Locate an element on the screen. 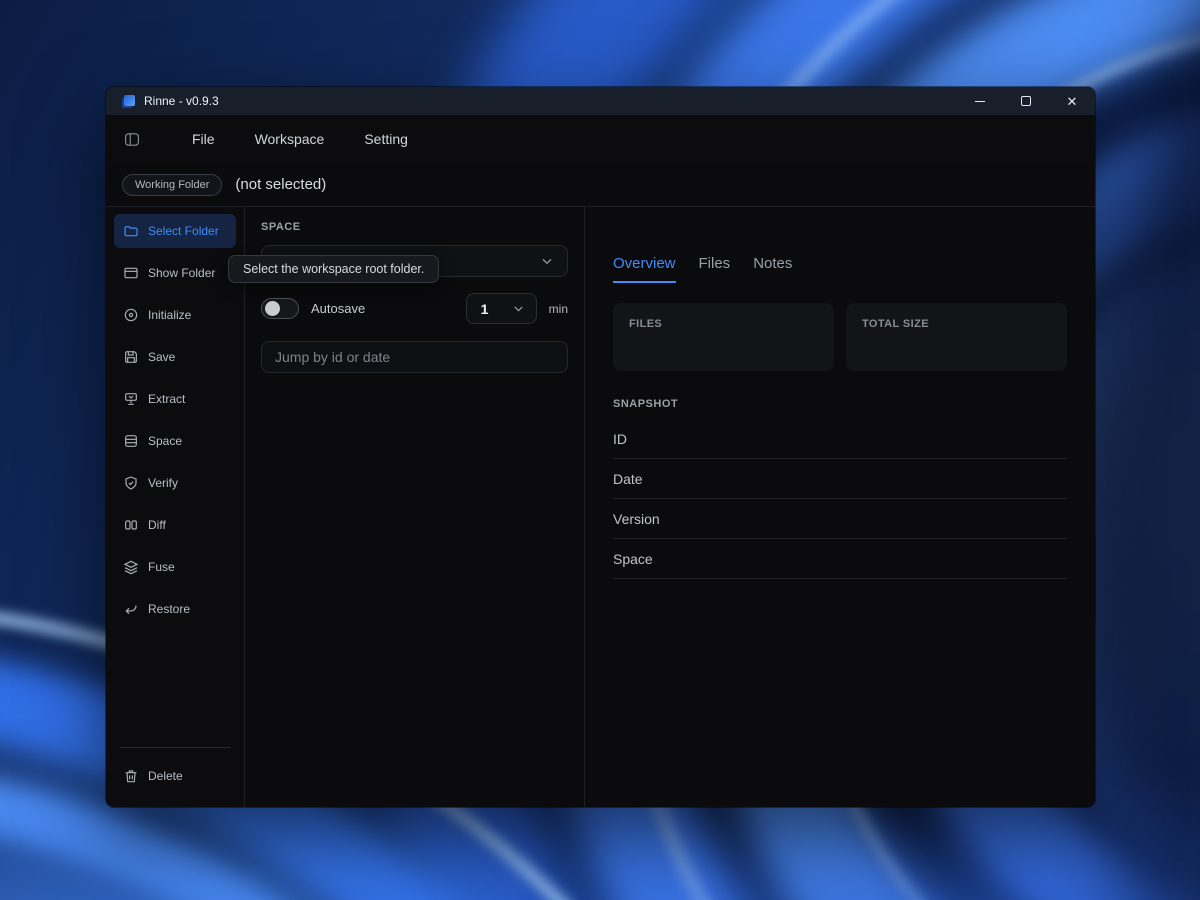 The image size is (1200, 900). trash-icon is located at coordinates (131, 776).